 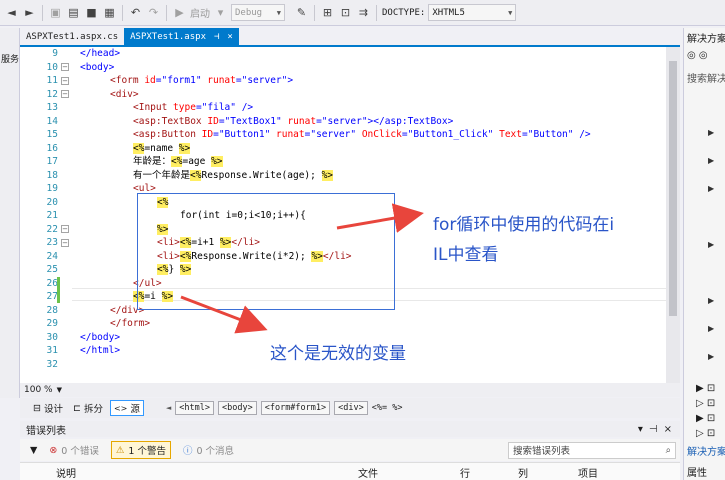 What do you see at coordinates (350, 390) in the screenshot?
I see `zoom-bar: 100 % ▼` at bounding box center [350, 390].